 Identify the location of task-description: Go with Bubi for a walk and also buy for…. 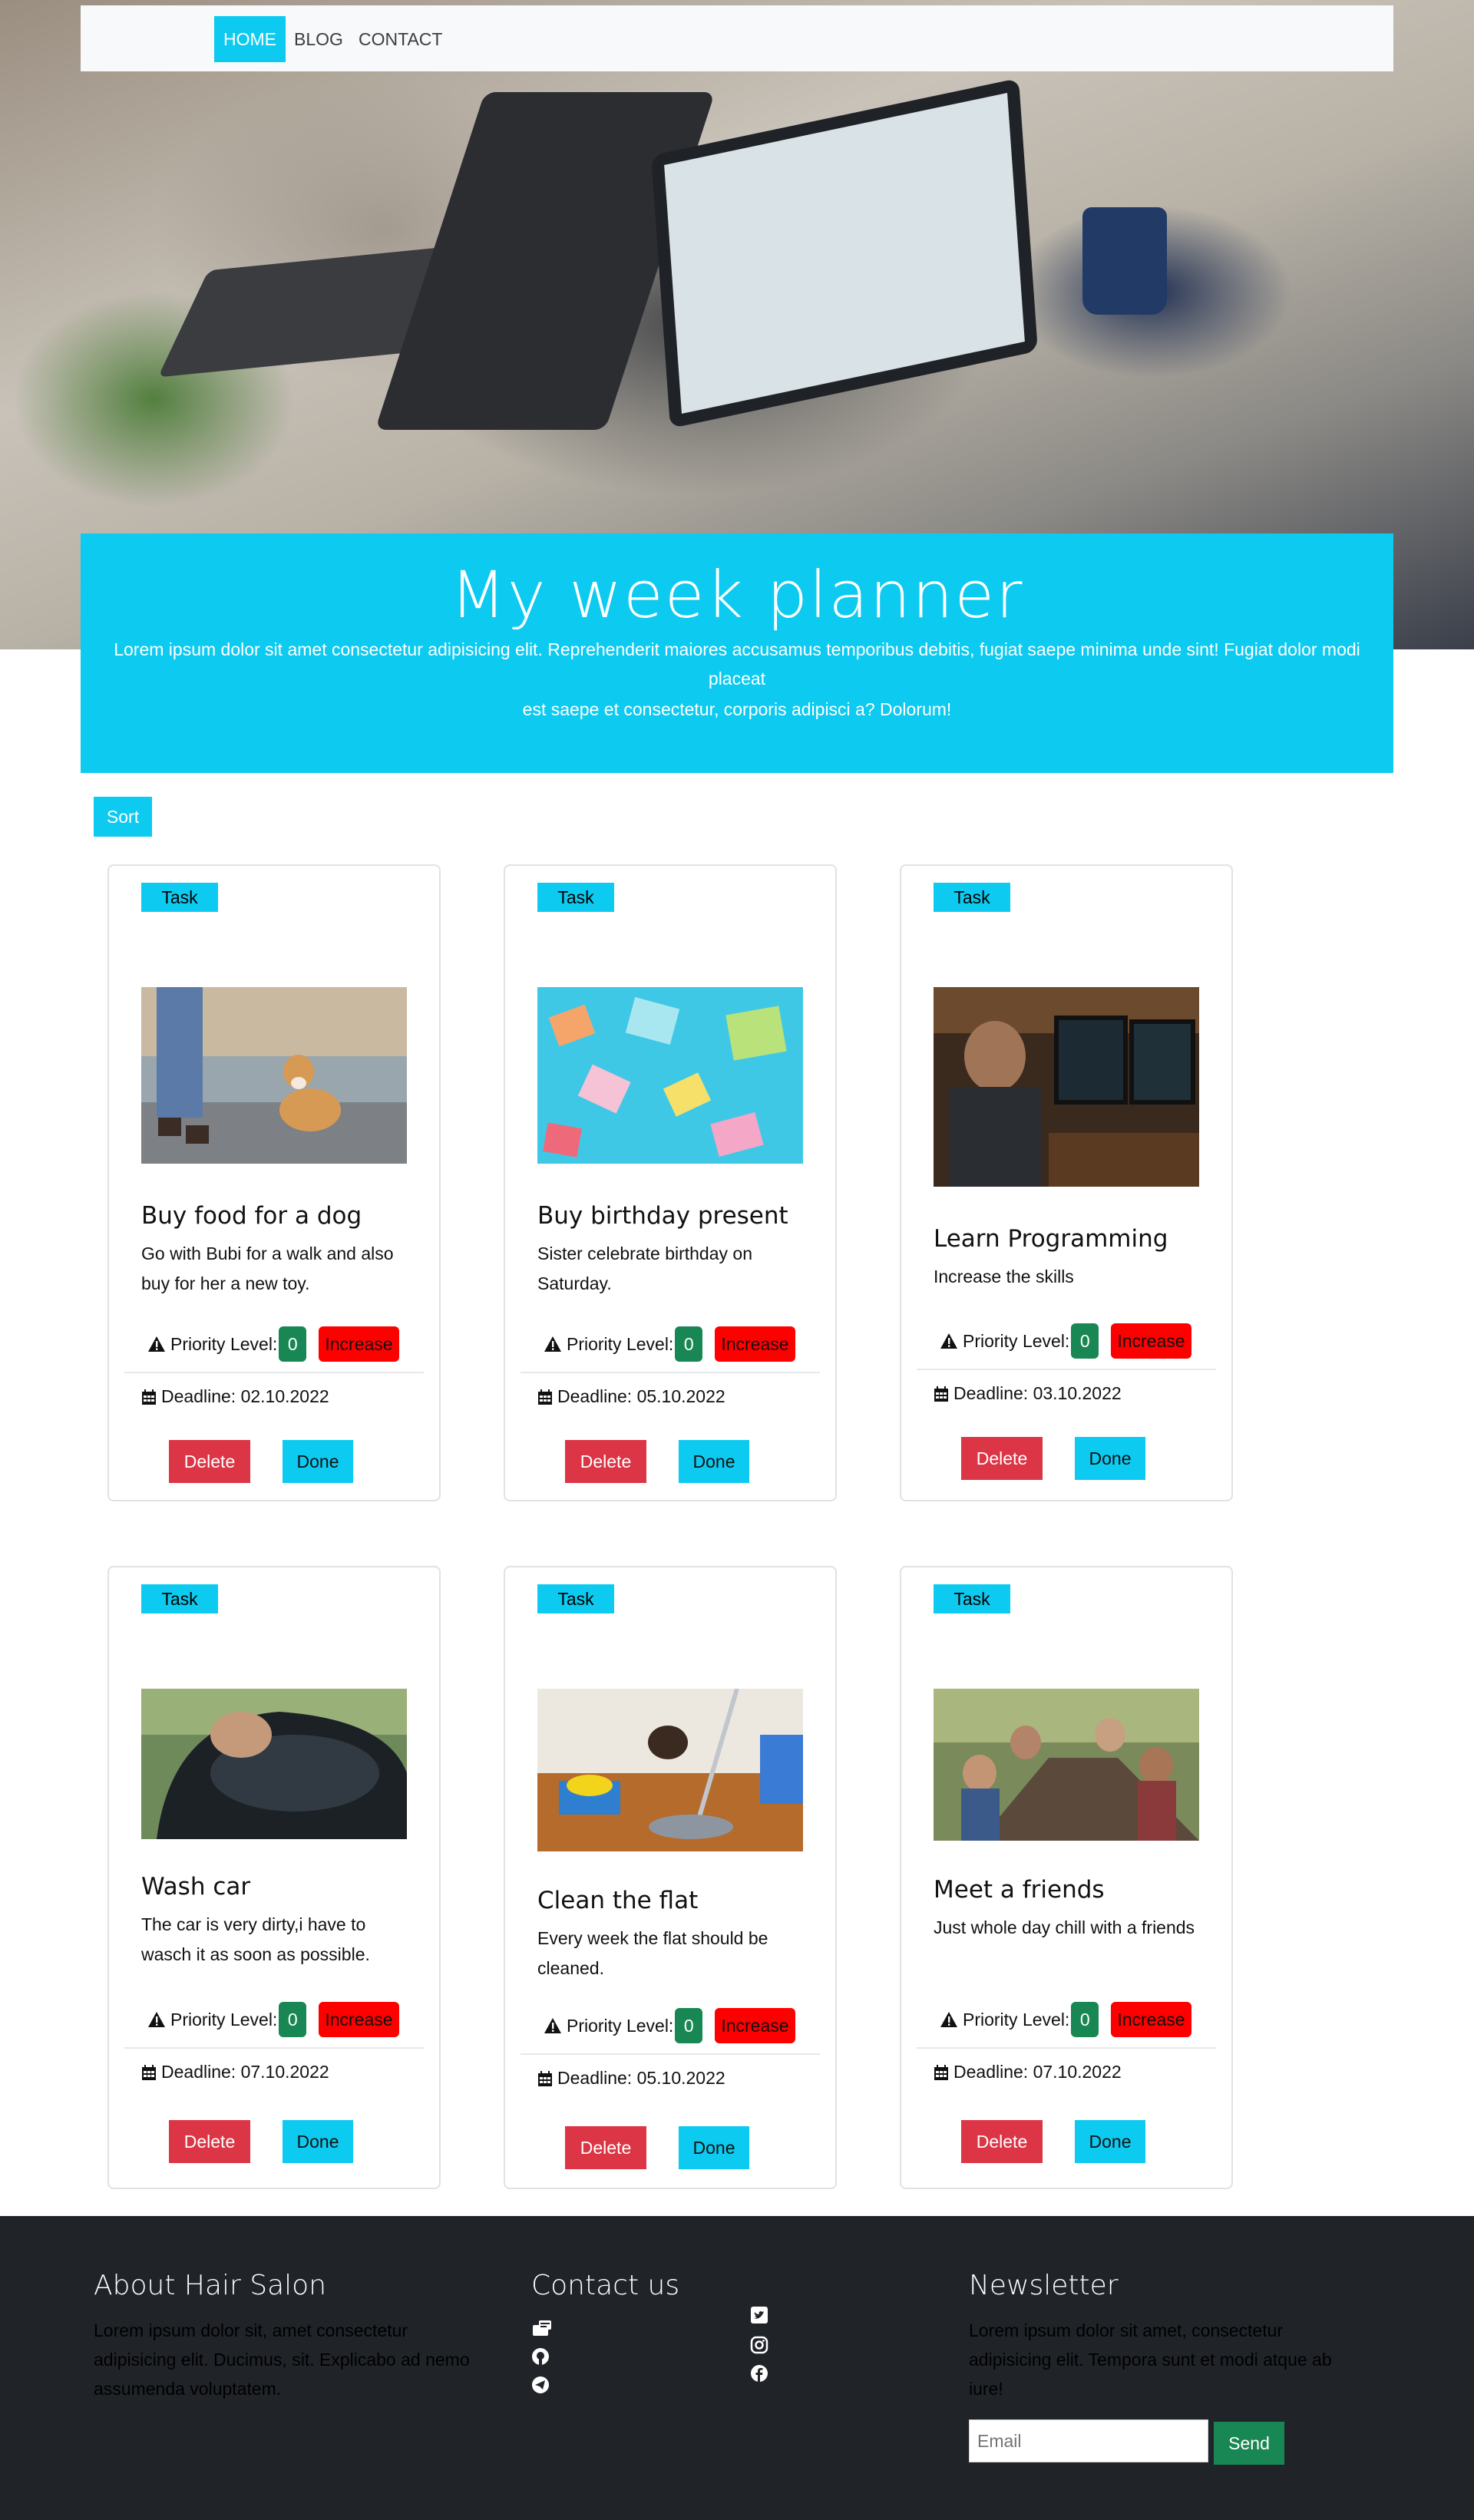
(267, 1268).